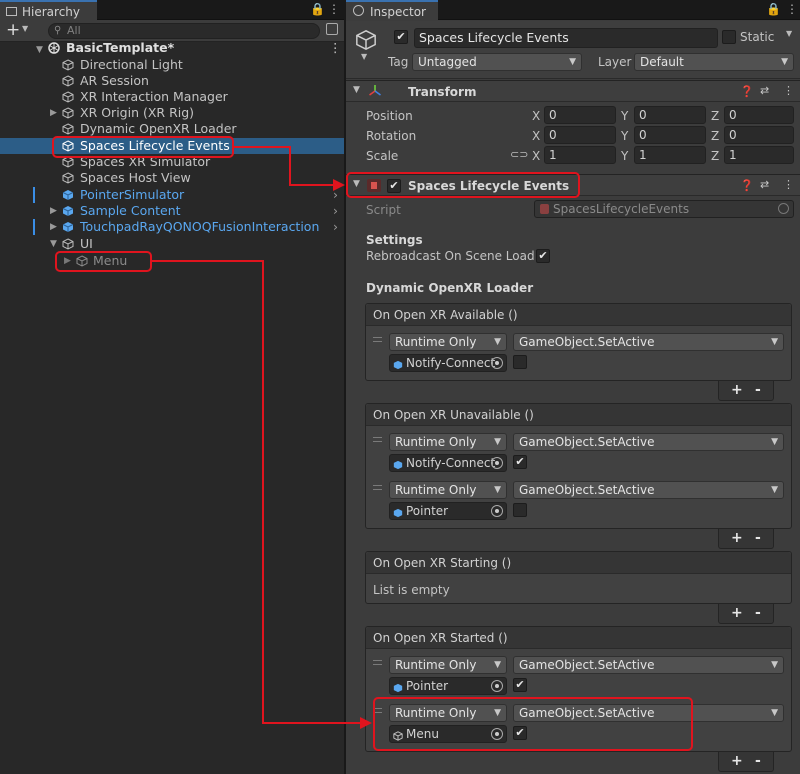  What do you see at coordinates (670, 155) in the screenshot?
I see `scale-y-field: 1` at bounding box center [670, 155].